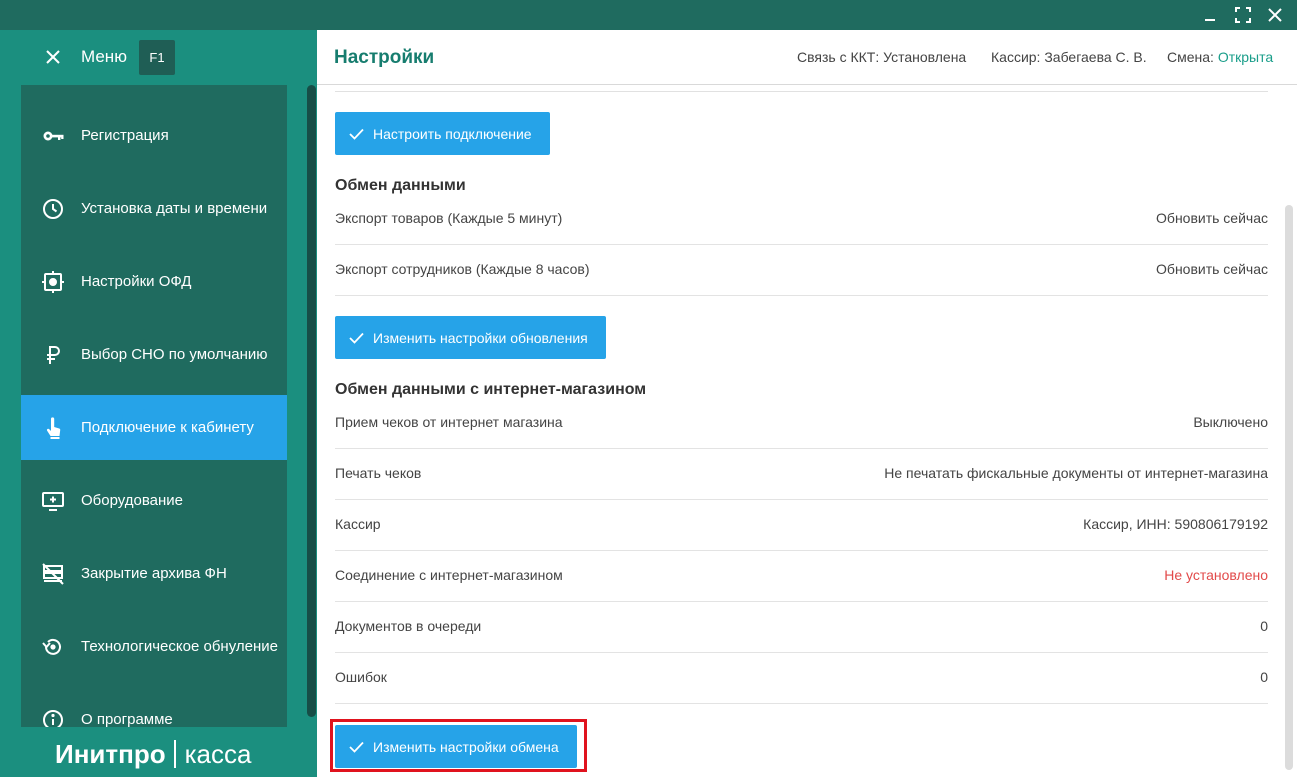 This screenshot has width=1297, height=777. Describe the element at coordinates (53, 282) in the screenshot. I see `ofd-settings-icon` at that location.